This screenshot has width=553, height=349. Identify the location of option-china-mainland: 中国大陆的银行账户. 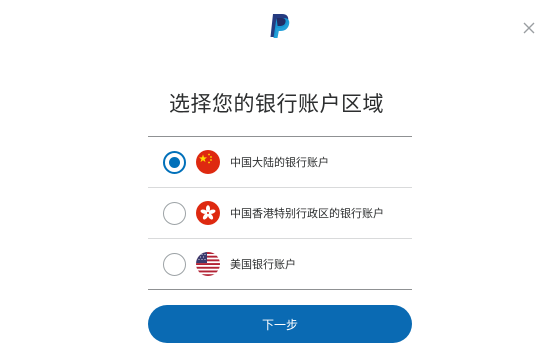
(280, 162).